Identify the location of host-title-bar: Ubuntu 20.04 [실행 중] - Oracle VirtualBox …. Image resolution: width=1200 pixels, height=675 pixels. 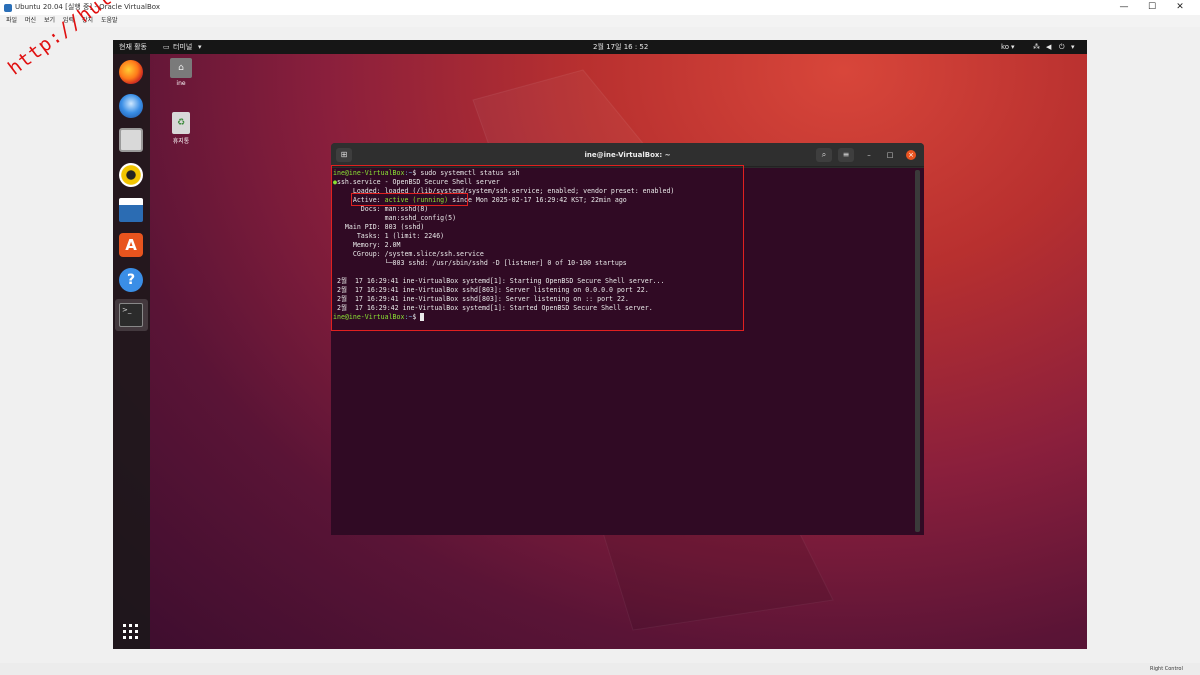
(600, 7).